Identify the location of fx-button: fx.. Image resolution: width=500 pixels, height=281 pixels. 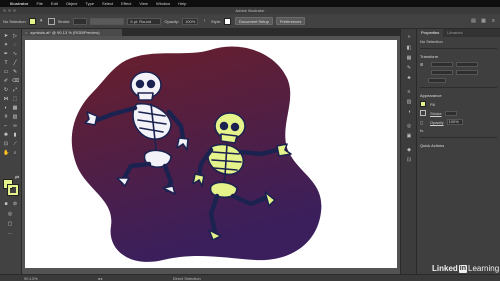
(422, 130).